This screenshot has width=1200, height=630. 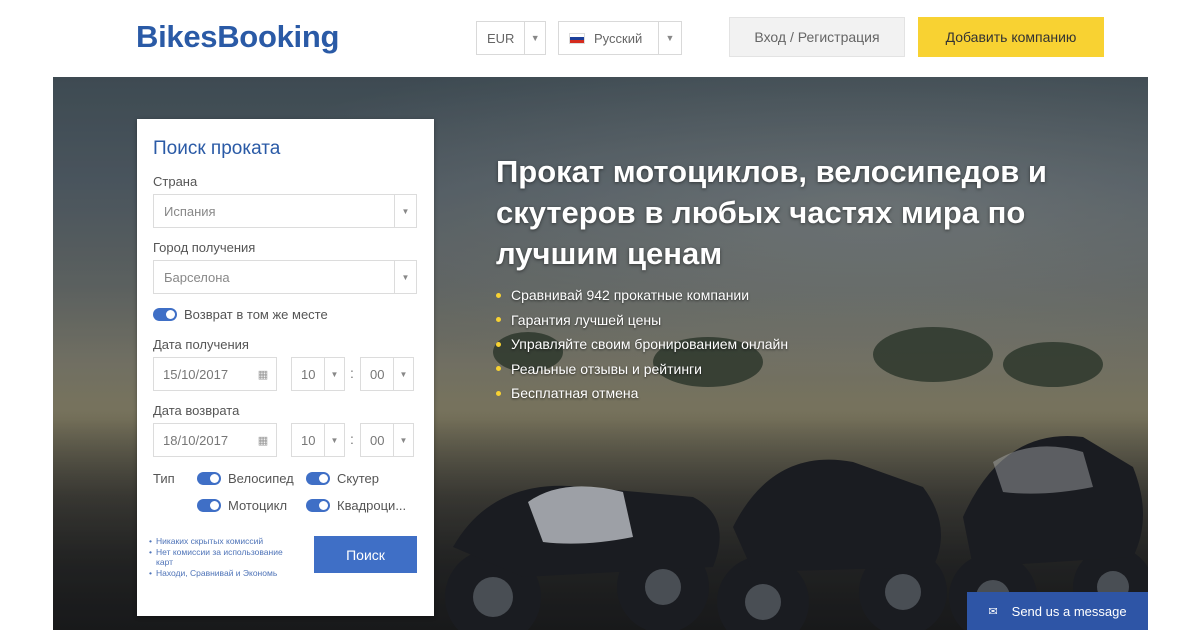 I want to click on feature-item: Гарантия лучшей цены, so click(x=642, y=320).